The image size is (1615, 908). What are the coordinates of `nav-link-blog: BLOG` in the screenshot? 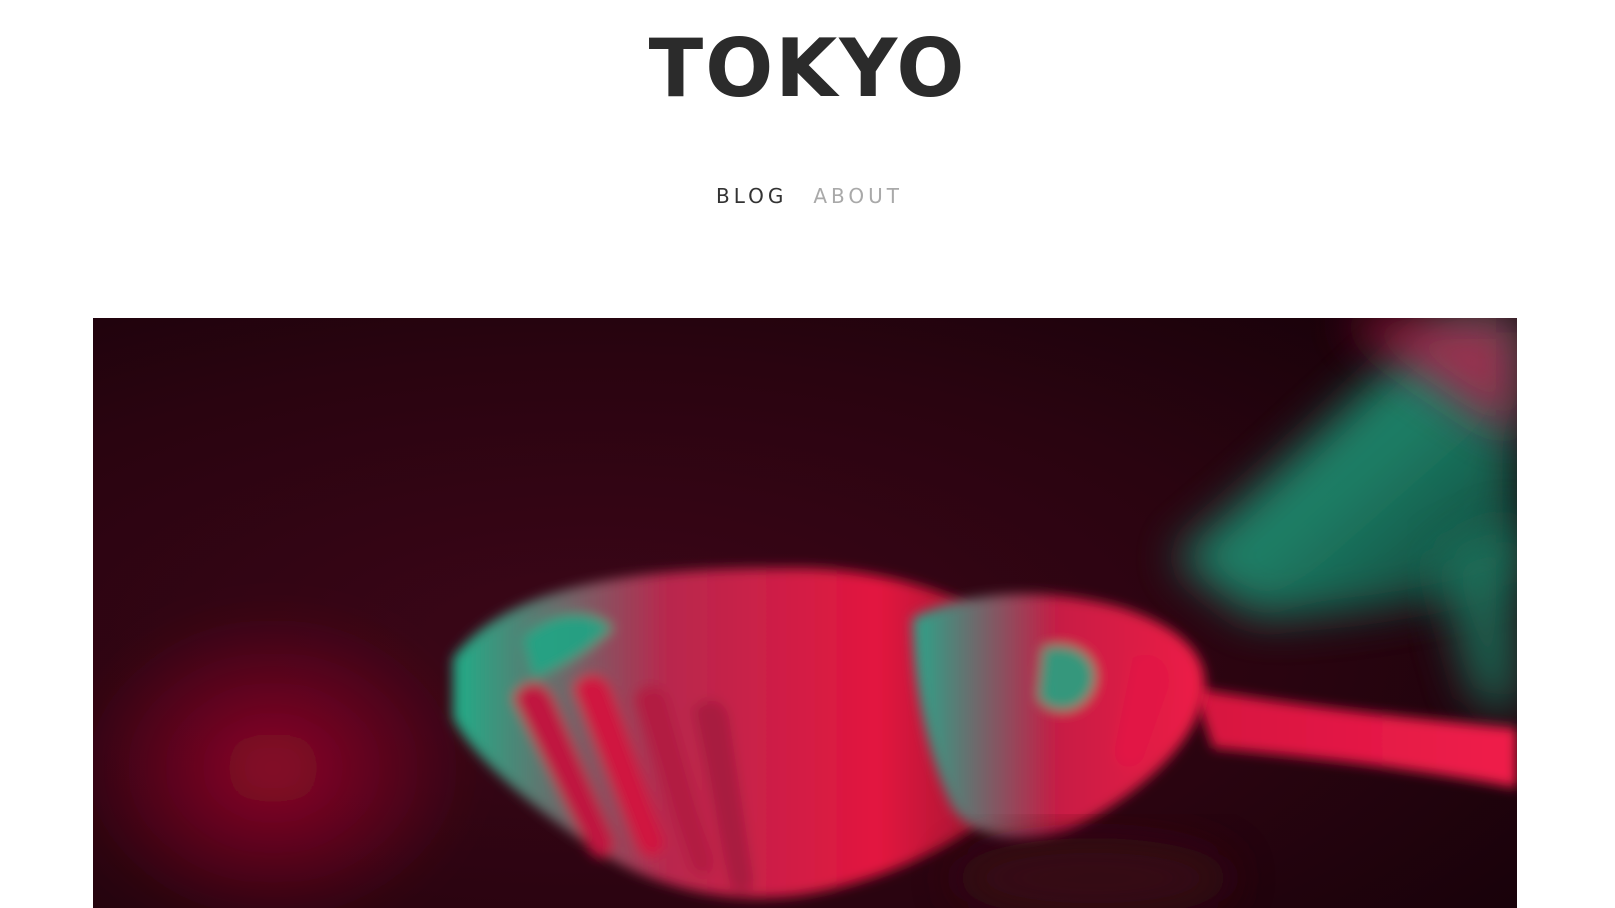 It's located at (751, 196).